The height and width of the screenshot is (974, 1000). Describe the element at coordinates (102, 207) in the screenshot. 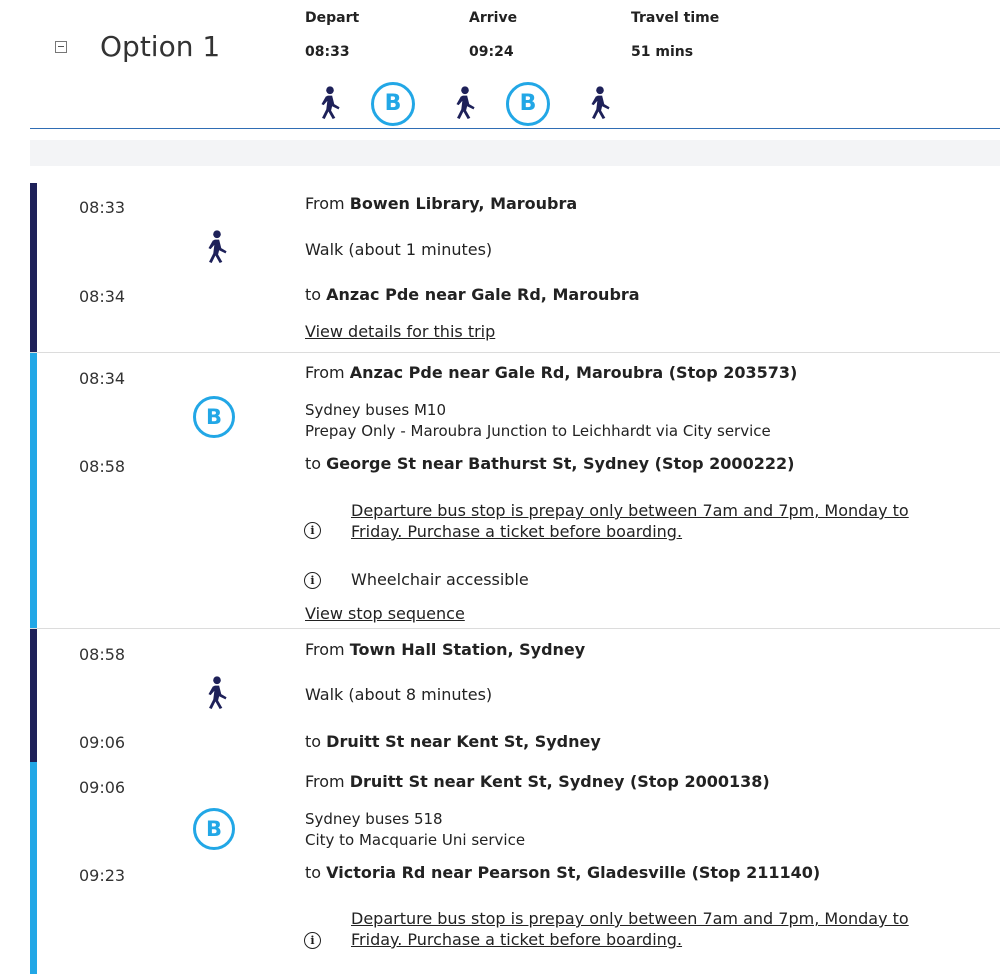

I see `leg-start-time: 08:33` at that location.